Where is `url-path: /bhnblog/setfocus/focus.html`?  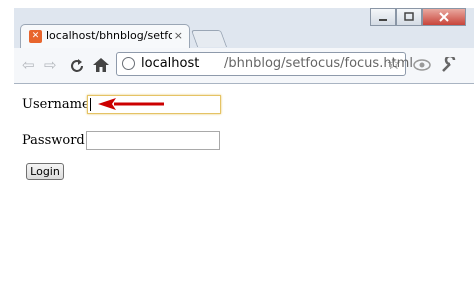
url-path: /bhnblog/setfocus/focus.html is located at coordinates (318, 63).